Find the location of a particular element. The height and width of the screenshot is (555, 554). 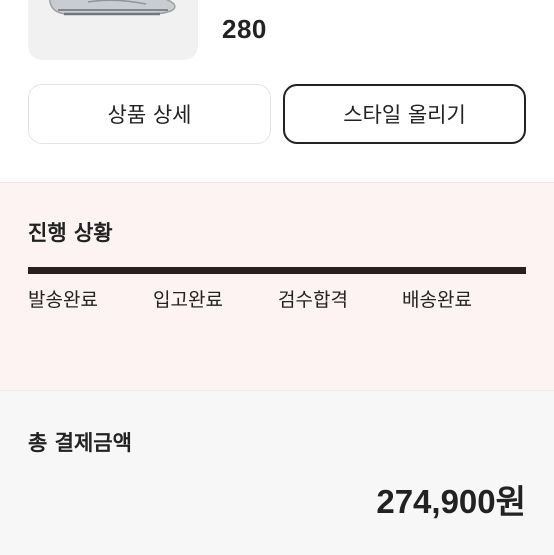

progress-step-delivered: 배송완료 is located at coordinates (437, 300).